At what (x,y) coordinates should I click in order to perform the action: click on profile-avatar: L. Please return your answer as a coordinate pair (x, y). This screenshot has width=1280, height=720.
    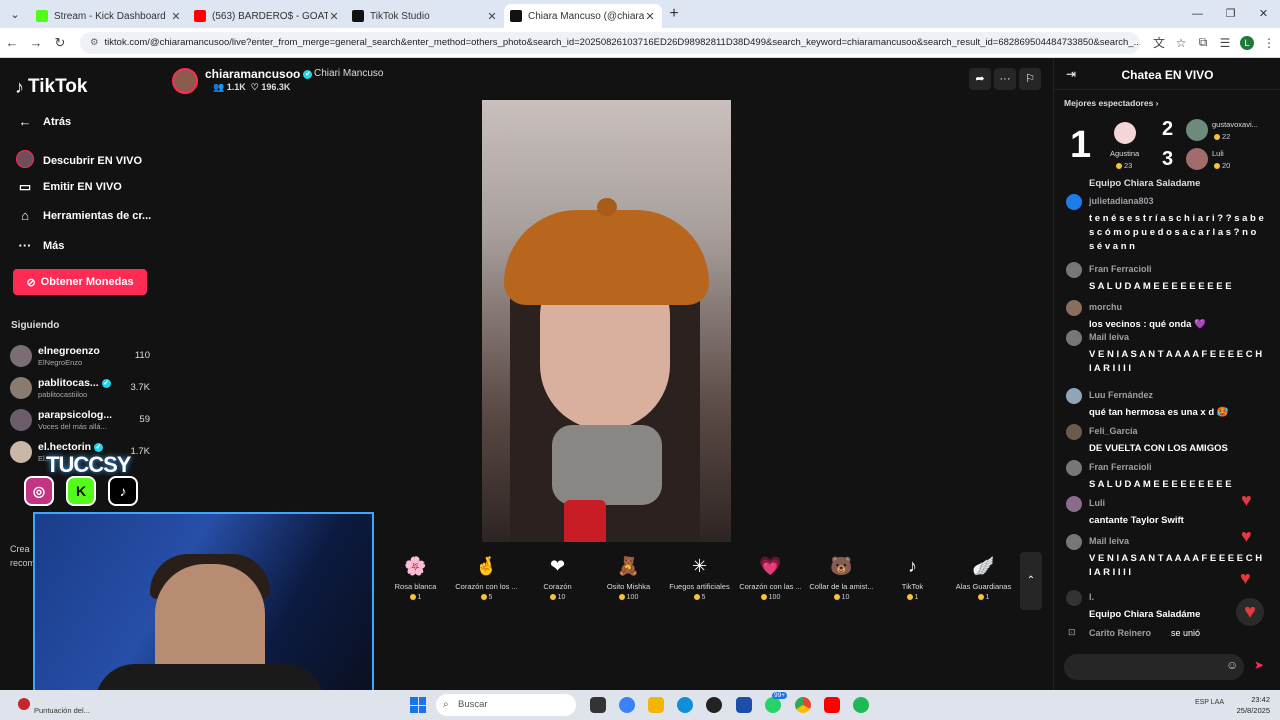
    Looking at the image, I should click on (1247, 42).